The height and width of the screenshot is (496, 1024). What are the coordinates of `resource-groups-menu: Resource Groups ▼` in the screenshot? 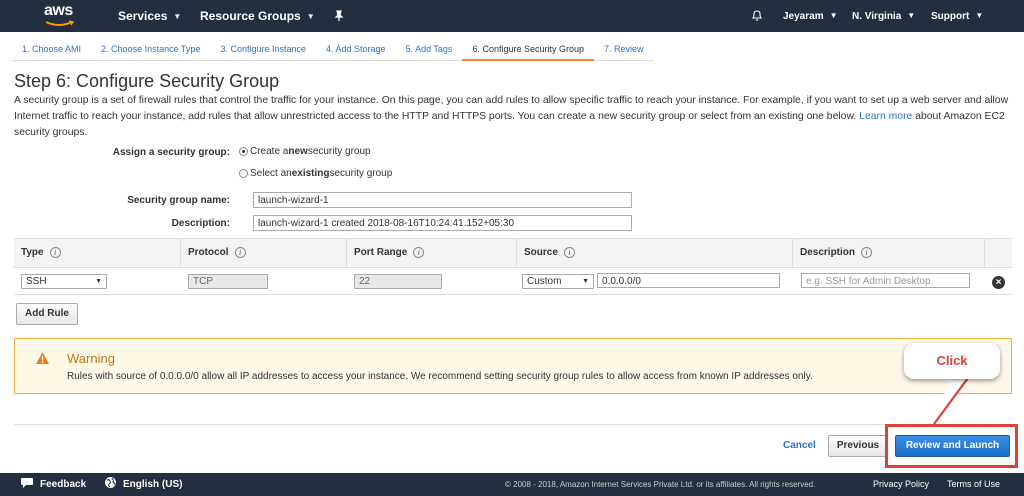 It's located at (257, 16).